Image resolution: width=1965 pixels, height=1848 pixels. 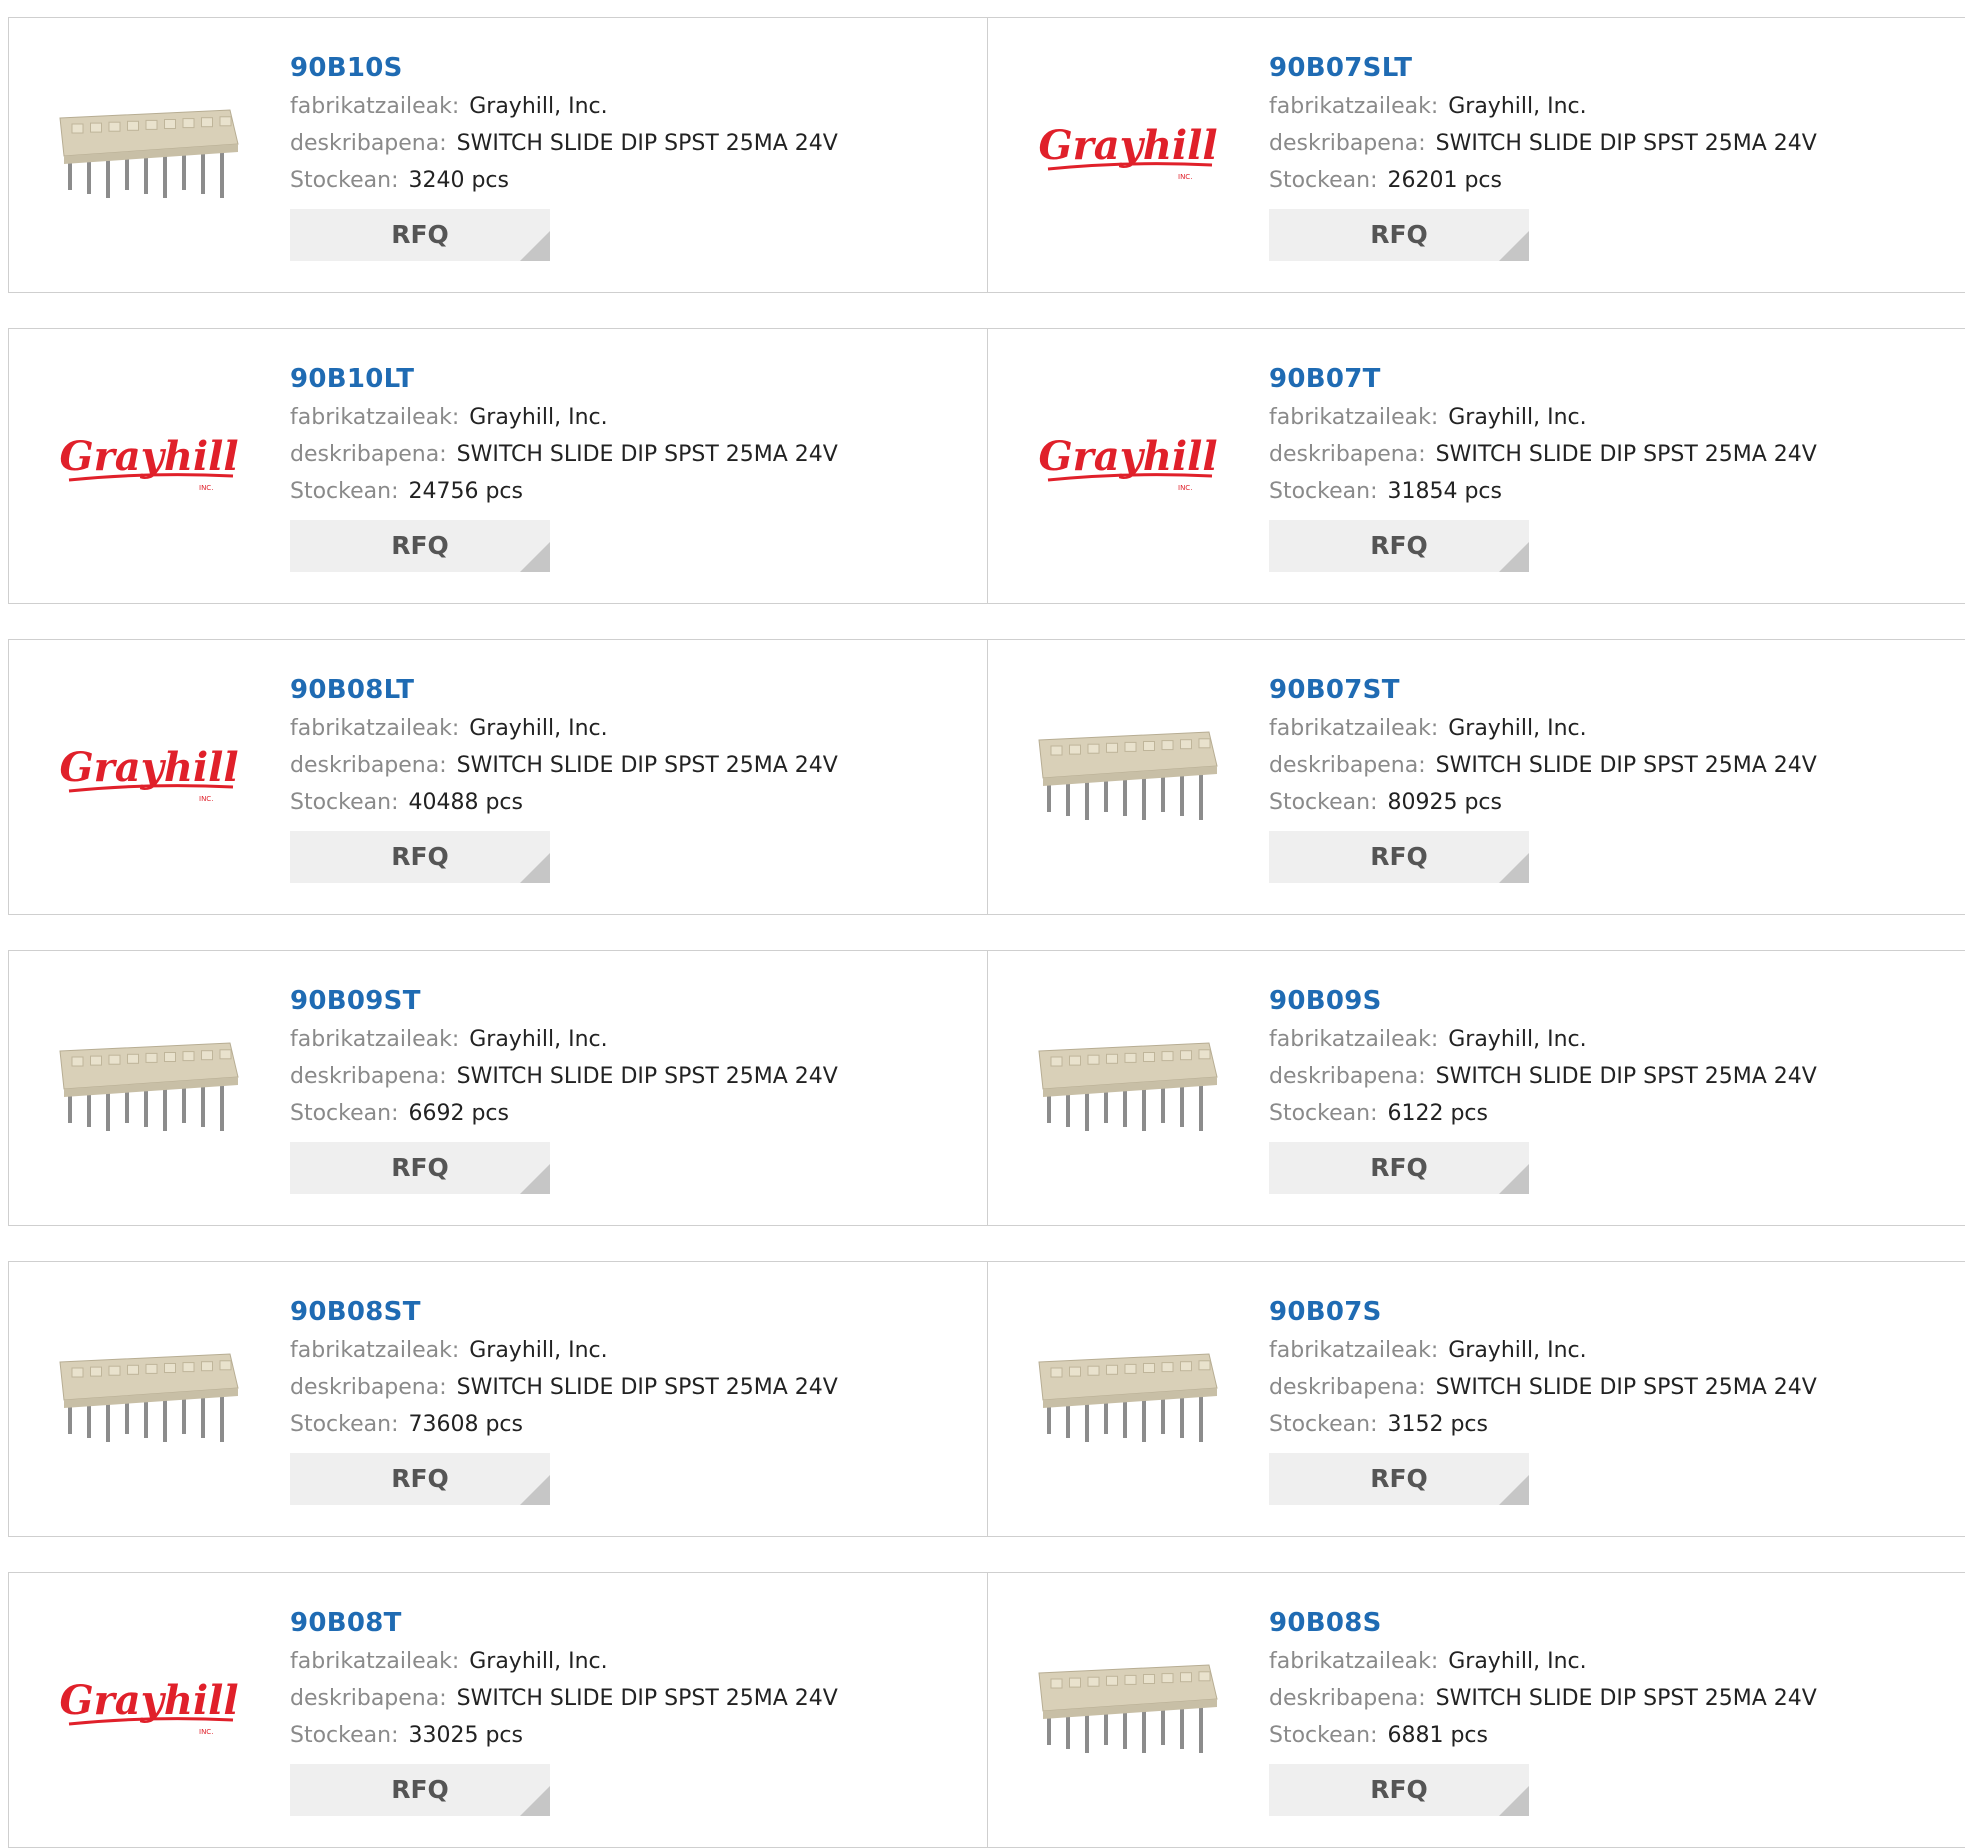 I want to click on stock-row: Stockean: 31854 pcs, so click(x=1609, y=491).